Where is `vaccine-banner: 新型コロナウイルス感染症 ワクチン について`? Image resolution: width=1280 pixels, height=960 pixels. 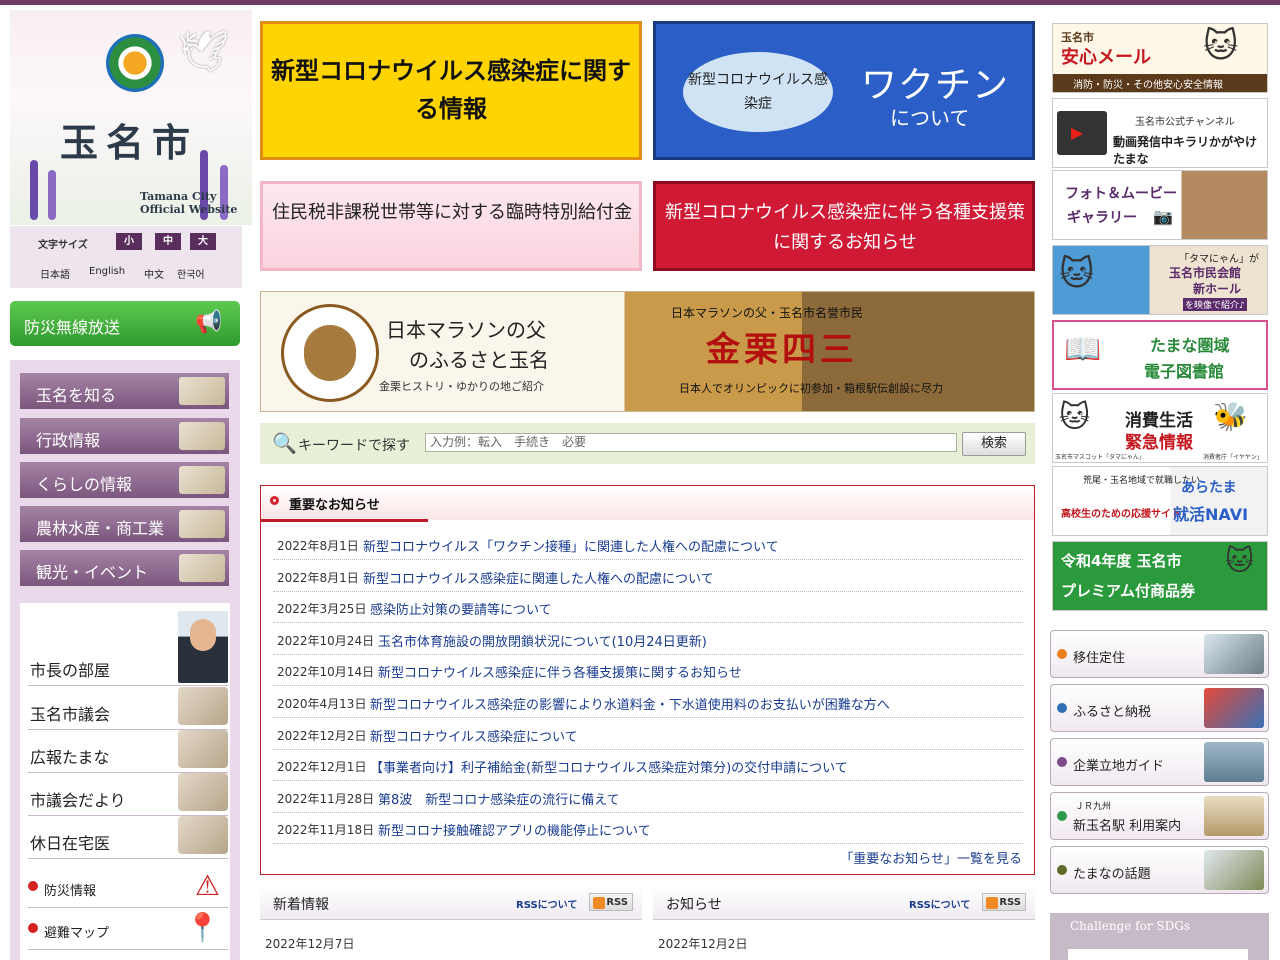
vaccine-banner: 新型コロナウイルス感染症 ワクチン について is located at coordinates (844, 90).